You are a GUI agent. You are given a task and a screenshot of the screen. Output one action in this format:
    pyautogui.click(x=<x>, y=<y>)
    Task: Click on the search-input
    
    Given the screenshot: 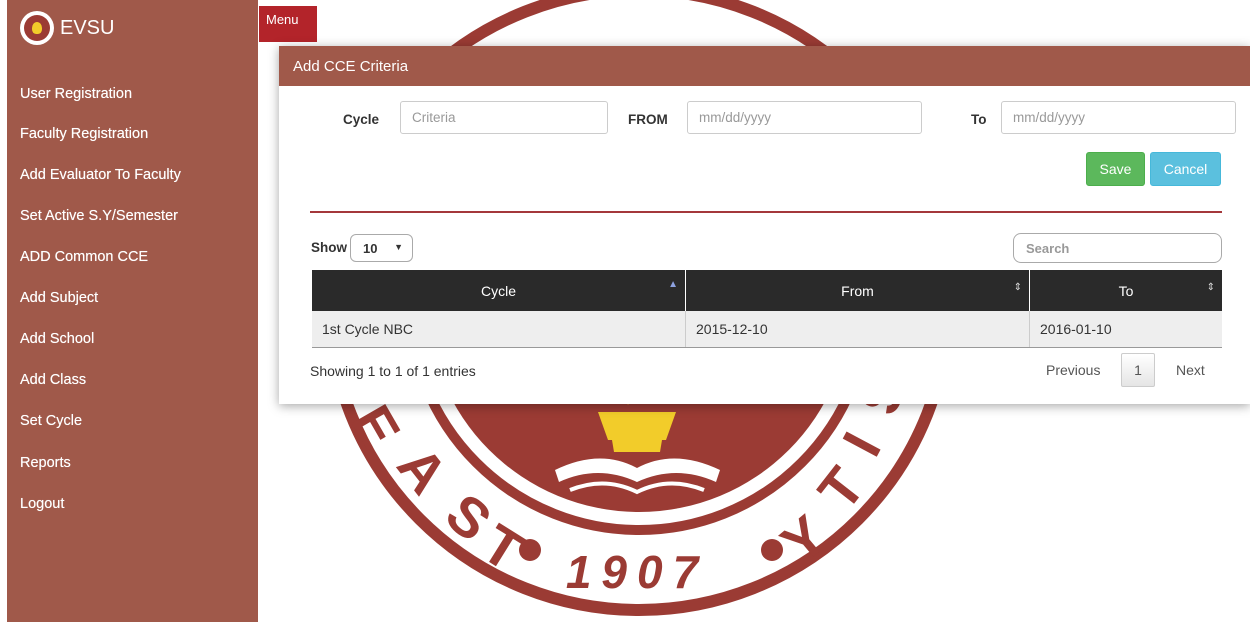 What is the action you would take?
    pyautogui.click(x=1117, y=248)
    